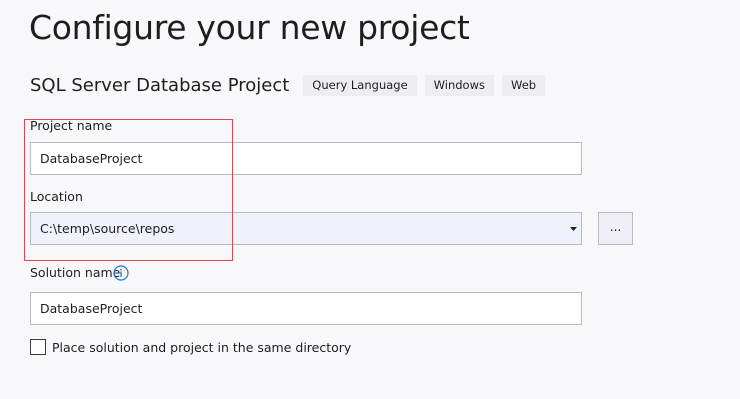  I want to click on project-name-input: DatabaseProject, so click(306, 158).